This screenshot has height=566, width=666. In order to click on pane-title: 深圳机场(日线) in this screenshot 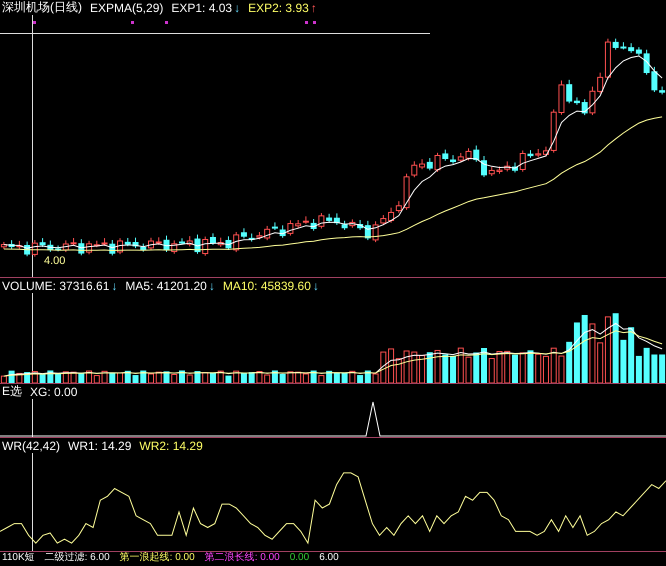, I will do `click(42, 8)`.